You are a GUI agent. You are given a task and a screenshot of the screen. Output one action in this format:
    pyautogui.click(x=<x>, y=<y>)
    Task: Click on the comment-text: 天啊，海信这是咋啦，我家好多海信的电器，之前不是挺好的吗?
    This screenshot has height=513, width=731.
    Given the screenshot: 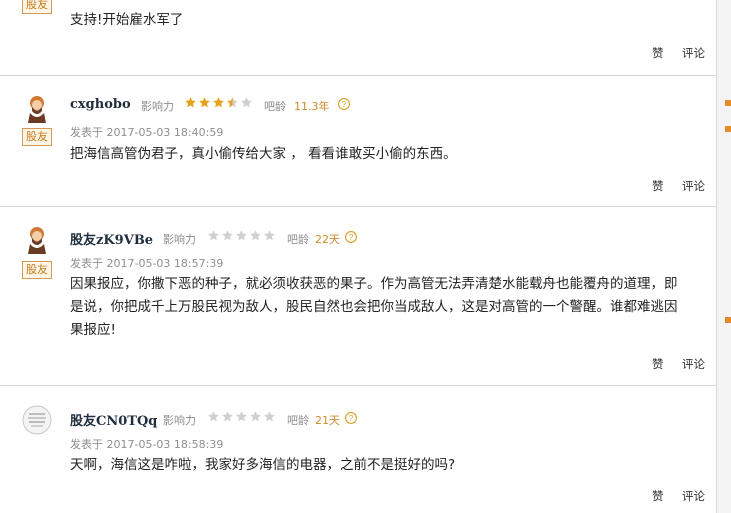 What is the action you would take?
    pyautogui.click(x=263, y=465)
    